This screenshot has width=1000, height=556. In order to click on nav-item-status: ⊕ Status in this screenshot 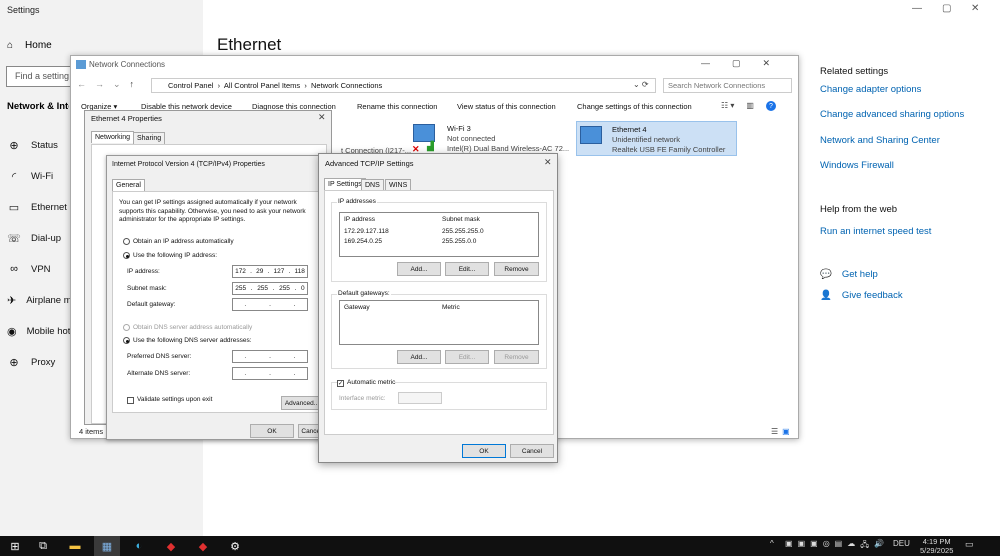, I will do `click(42, 145)`.